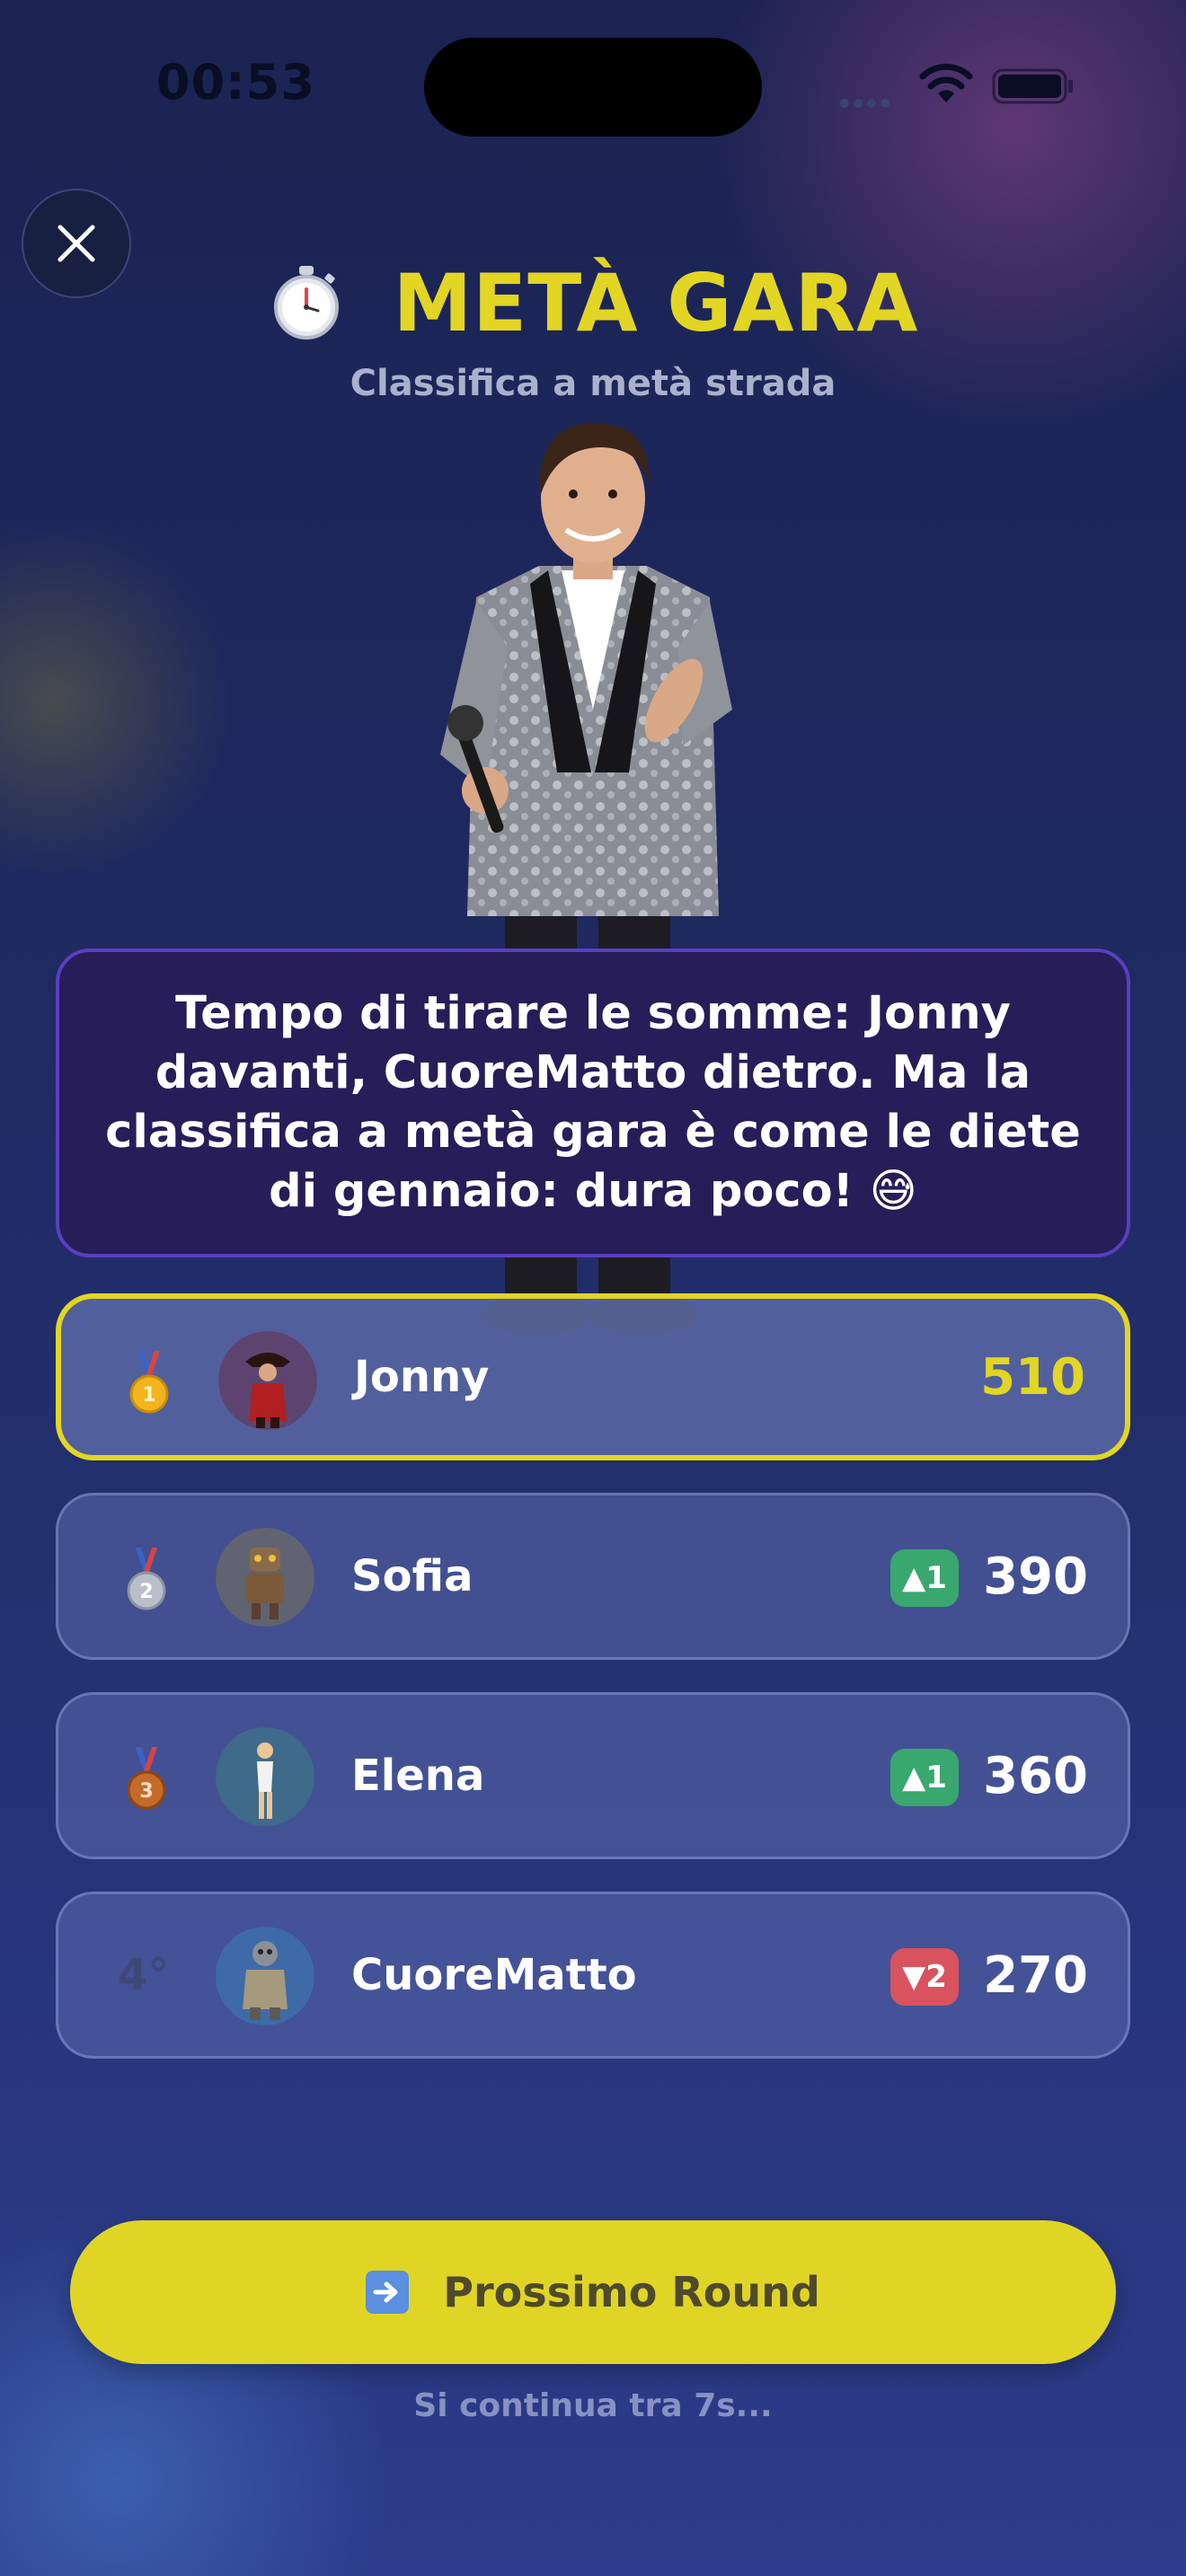 This screenshot has height=2576, width=1186. What do you see at coordinates (1035, 1975) in the screenshot?
I see `player-score: 270` at bounding box center [1035, 1975].